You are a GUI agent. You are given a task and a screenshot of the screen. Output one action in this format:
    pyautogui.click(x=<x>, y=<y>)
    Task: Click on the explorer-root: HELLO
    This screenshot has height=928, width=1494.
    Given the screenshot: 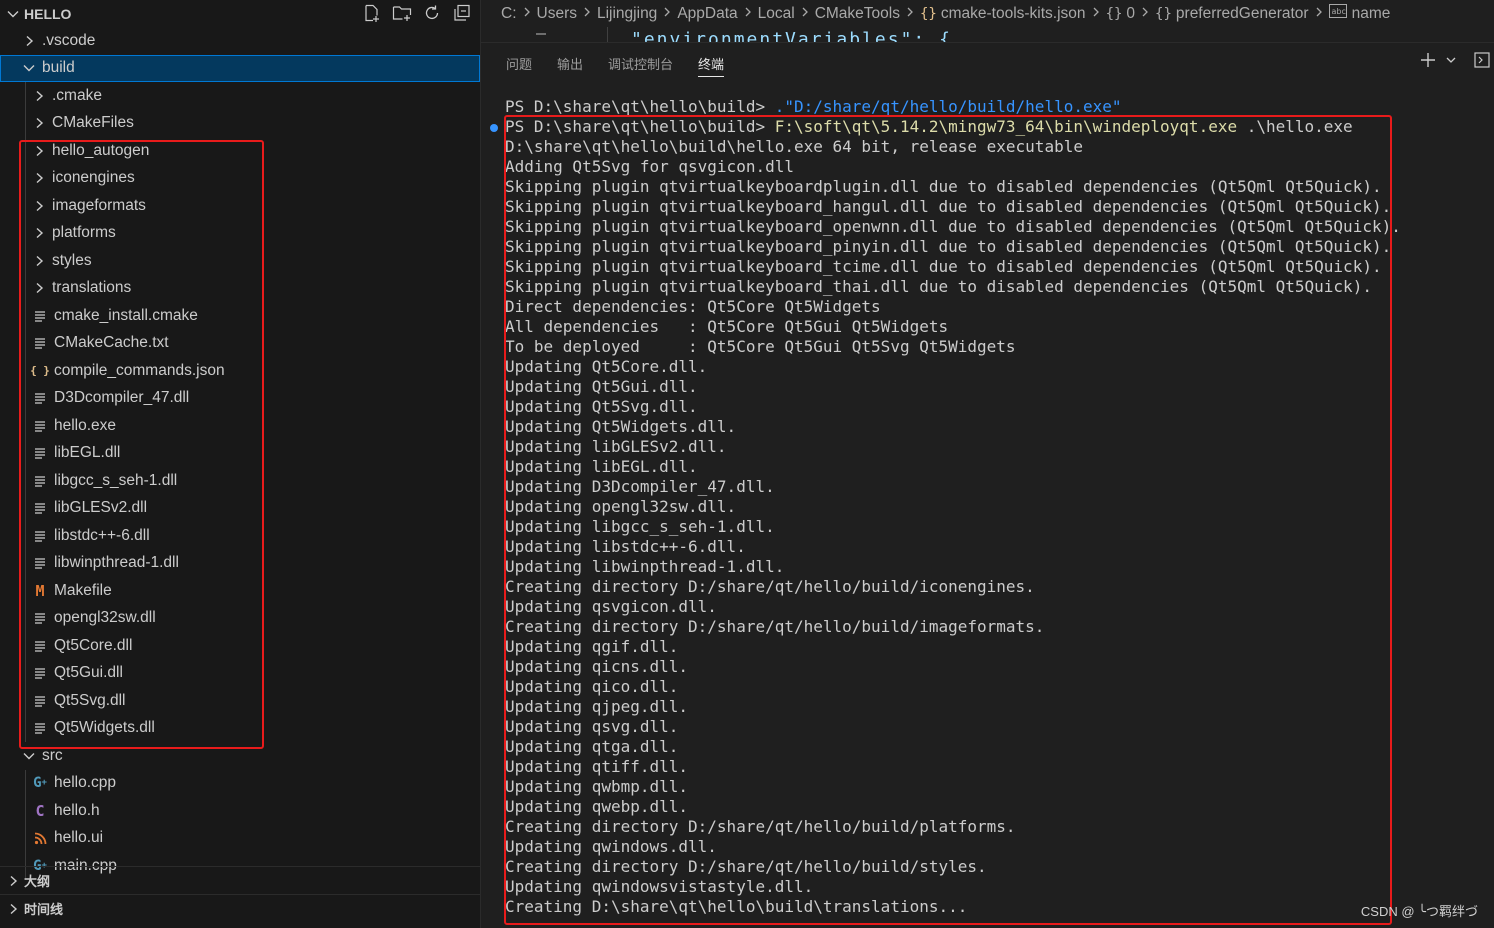 What is the action you would take?
    pyautogui.click(x=38, y=14)
    